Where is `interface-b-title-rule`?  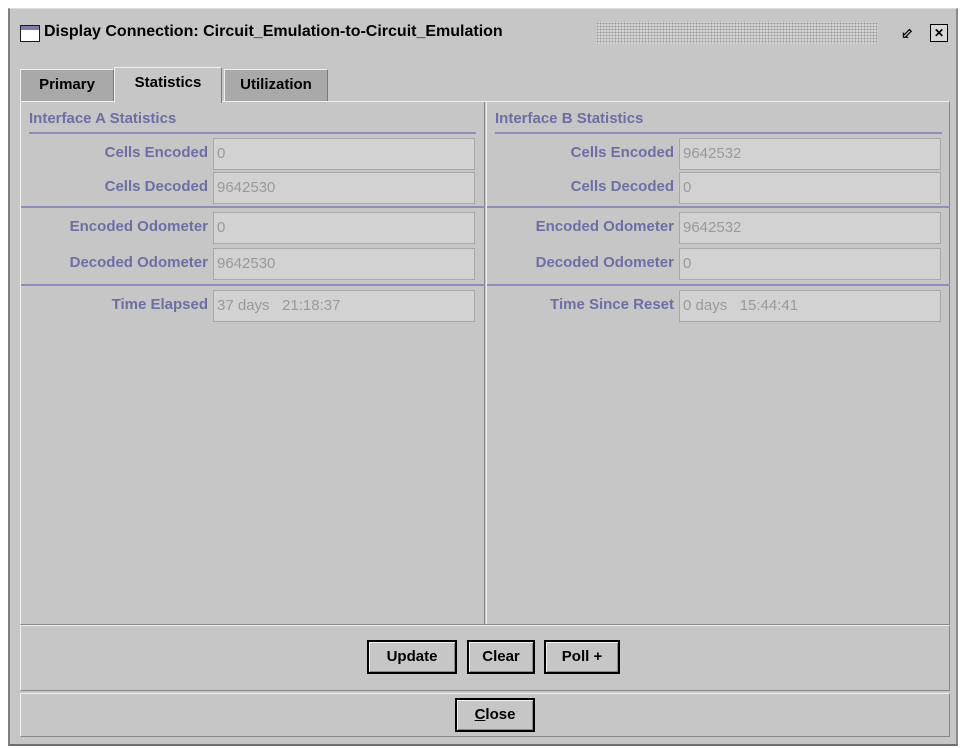 interface-b-title-rule is located at coordinates (718, 133).